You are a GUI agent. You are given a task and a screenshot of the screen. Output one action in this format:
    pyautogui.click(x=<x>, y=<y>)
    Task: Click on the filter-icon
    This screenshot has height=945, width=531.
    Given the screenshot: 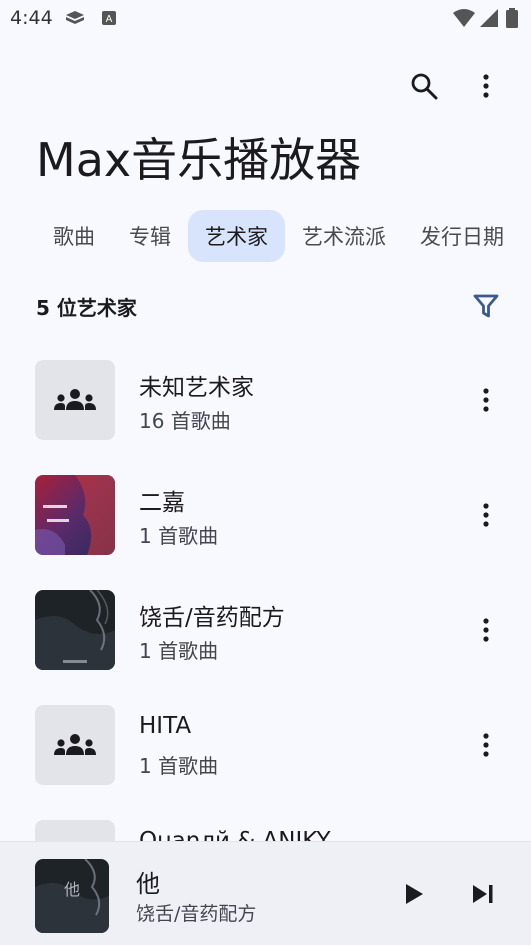 What is the action you would take?
    pyautogui.click(x=486, y=306)
    